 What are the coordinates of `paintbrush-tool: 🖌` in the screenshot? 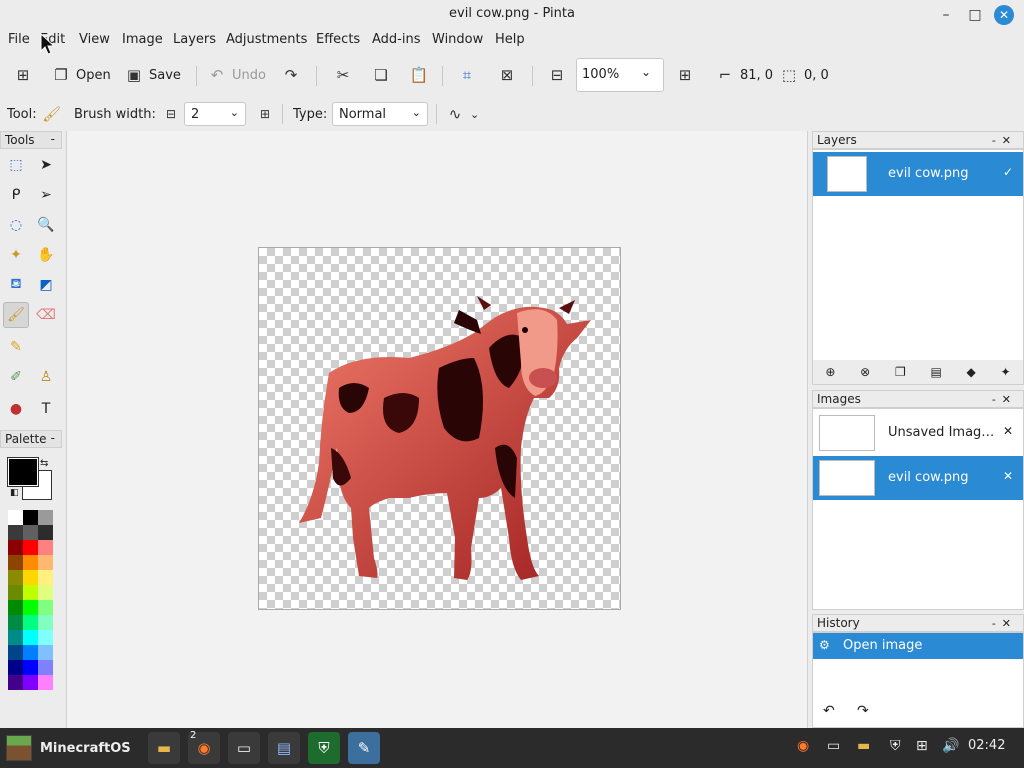 It's located at (16, 315).